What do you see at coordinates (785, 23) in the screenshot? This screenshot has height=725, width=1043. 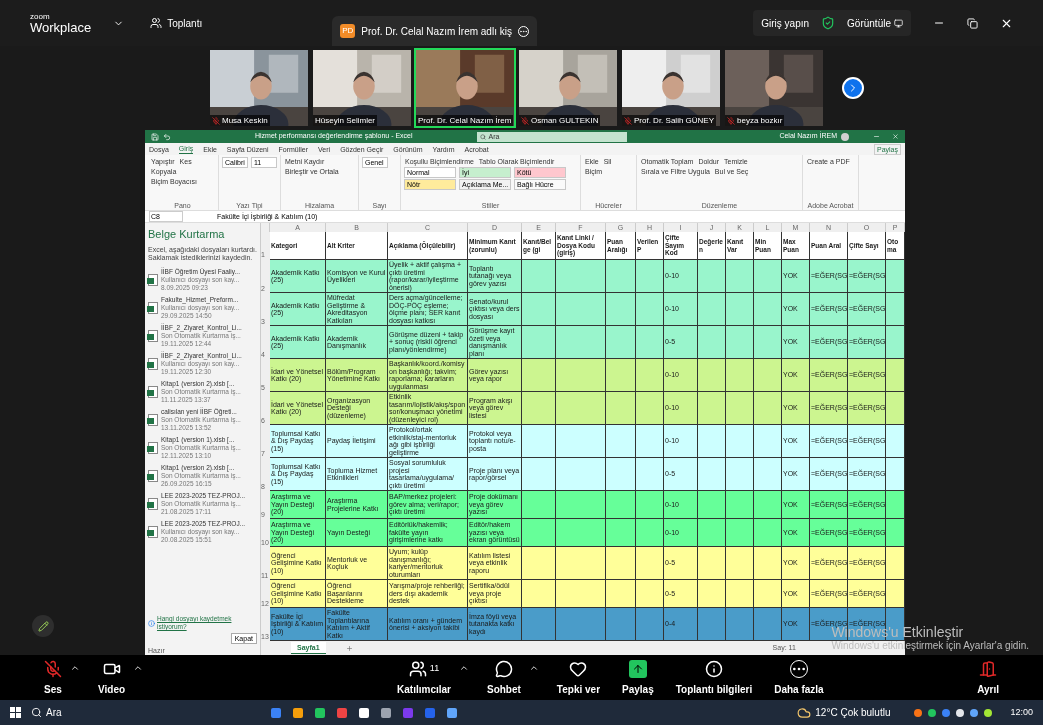 I see `sign-in-button: Giriş yapın` at bounding box center [785, 23].